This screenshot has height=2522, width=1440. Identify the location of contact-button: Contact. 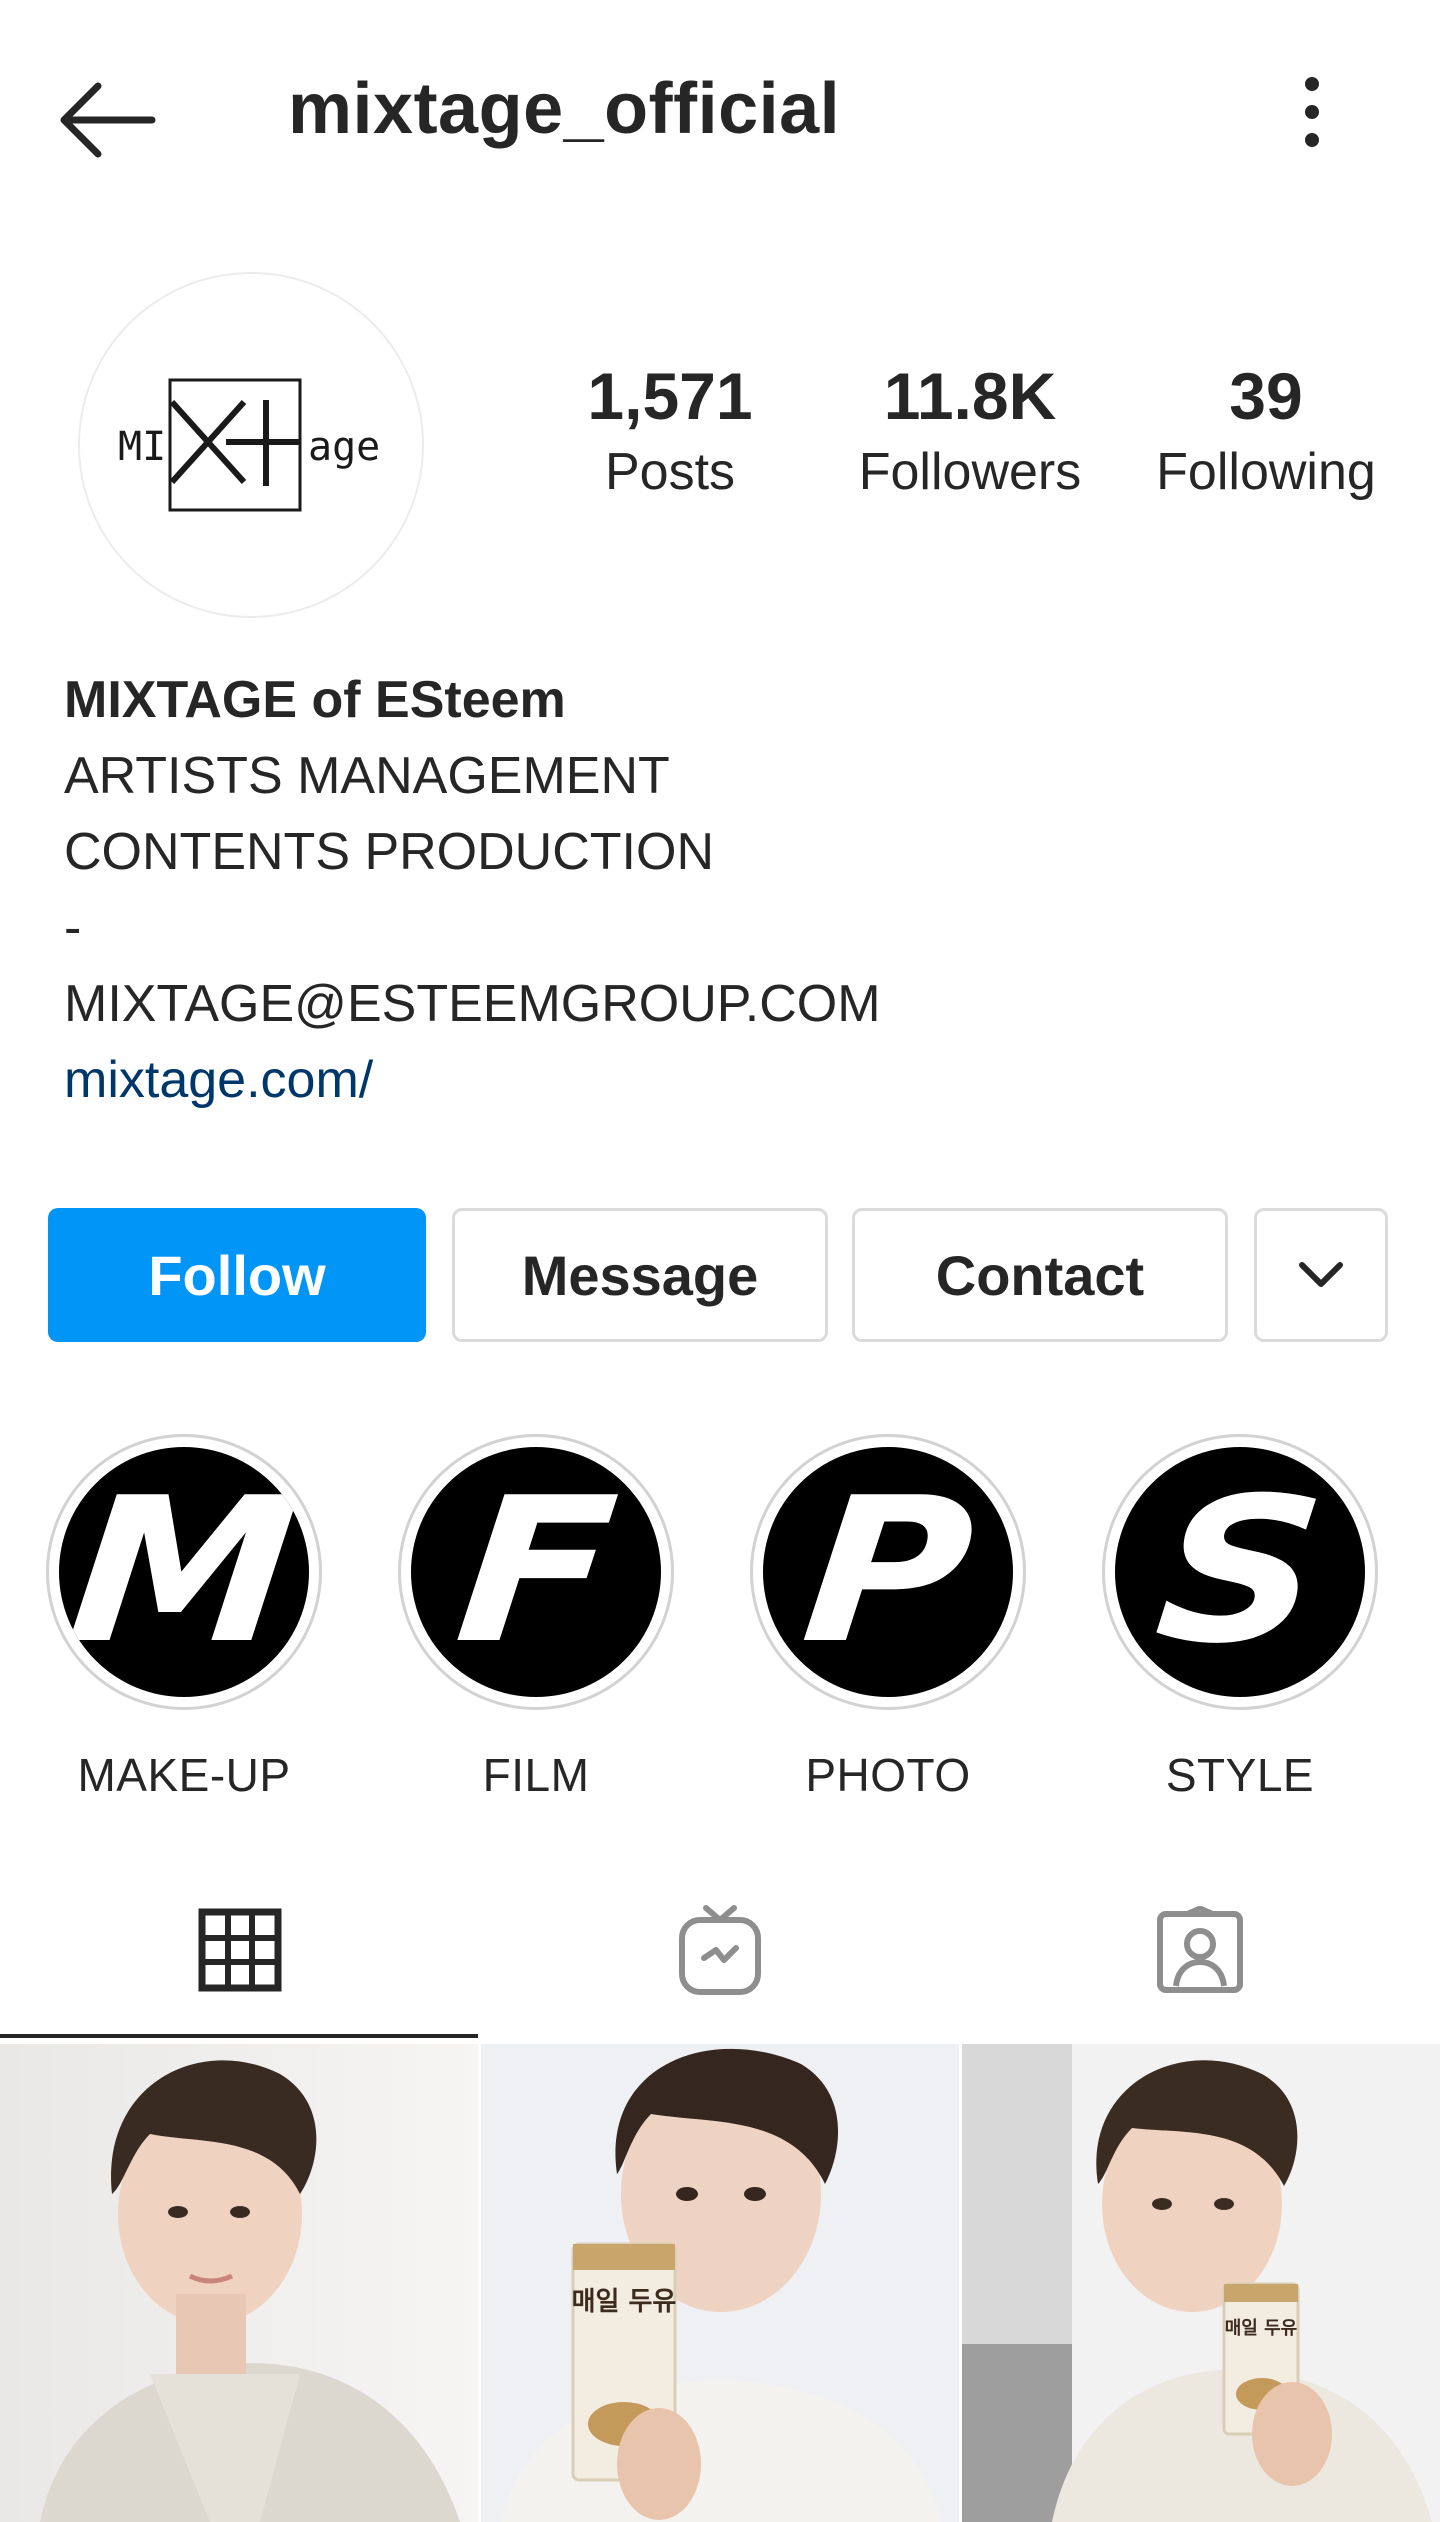
(1040, 1275).